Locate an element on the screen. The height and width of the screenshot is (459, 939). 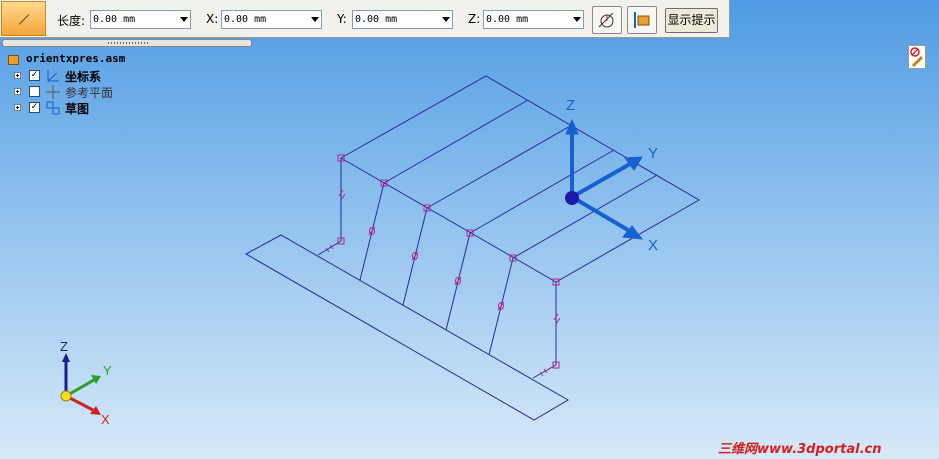
reference-plane-icon is located at coordinates (53, 92).